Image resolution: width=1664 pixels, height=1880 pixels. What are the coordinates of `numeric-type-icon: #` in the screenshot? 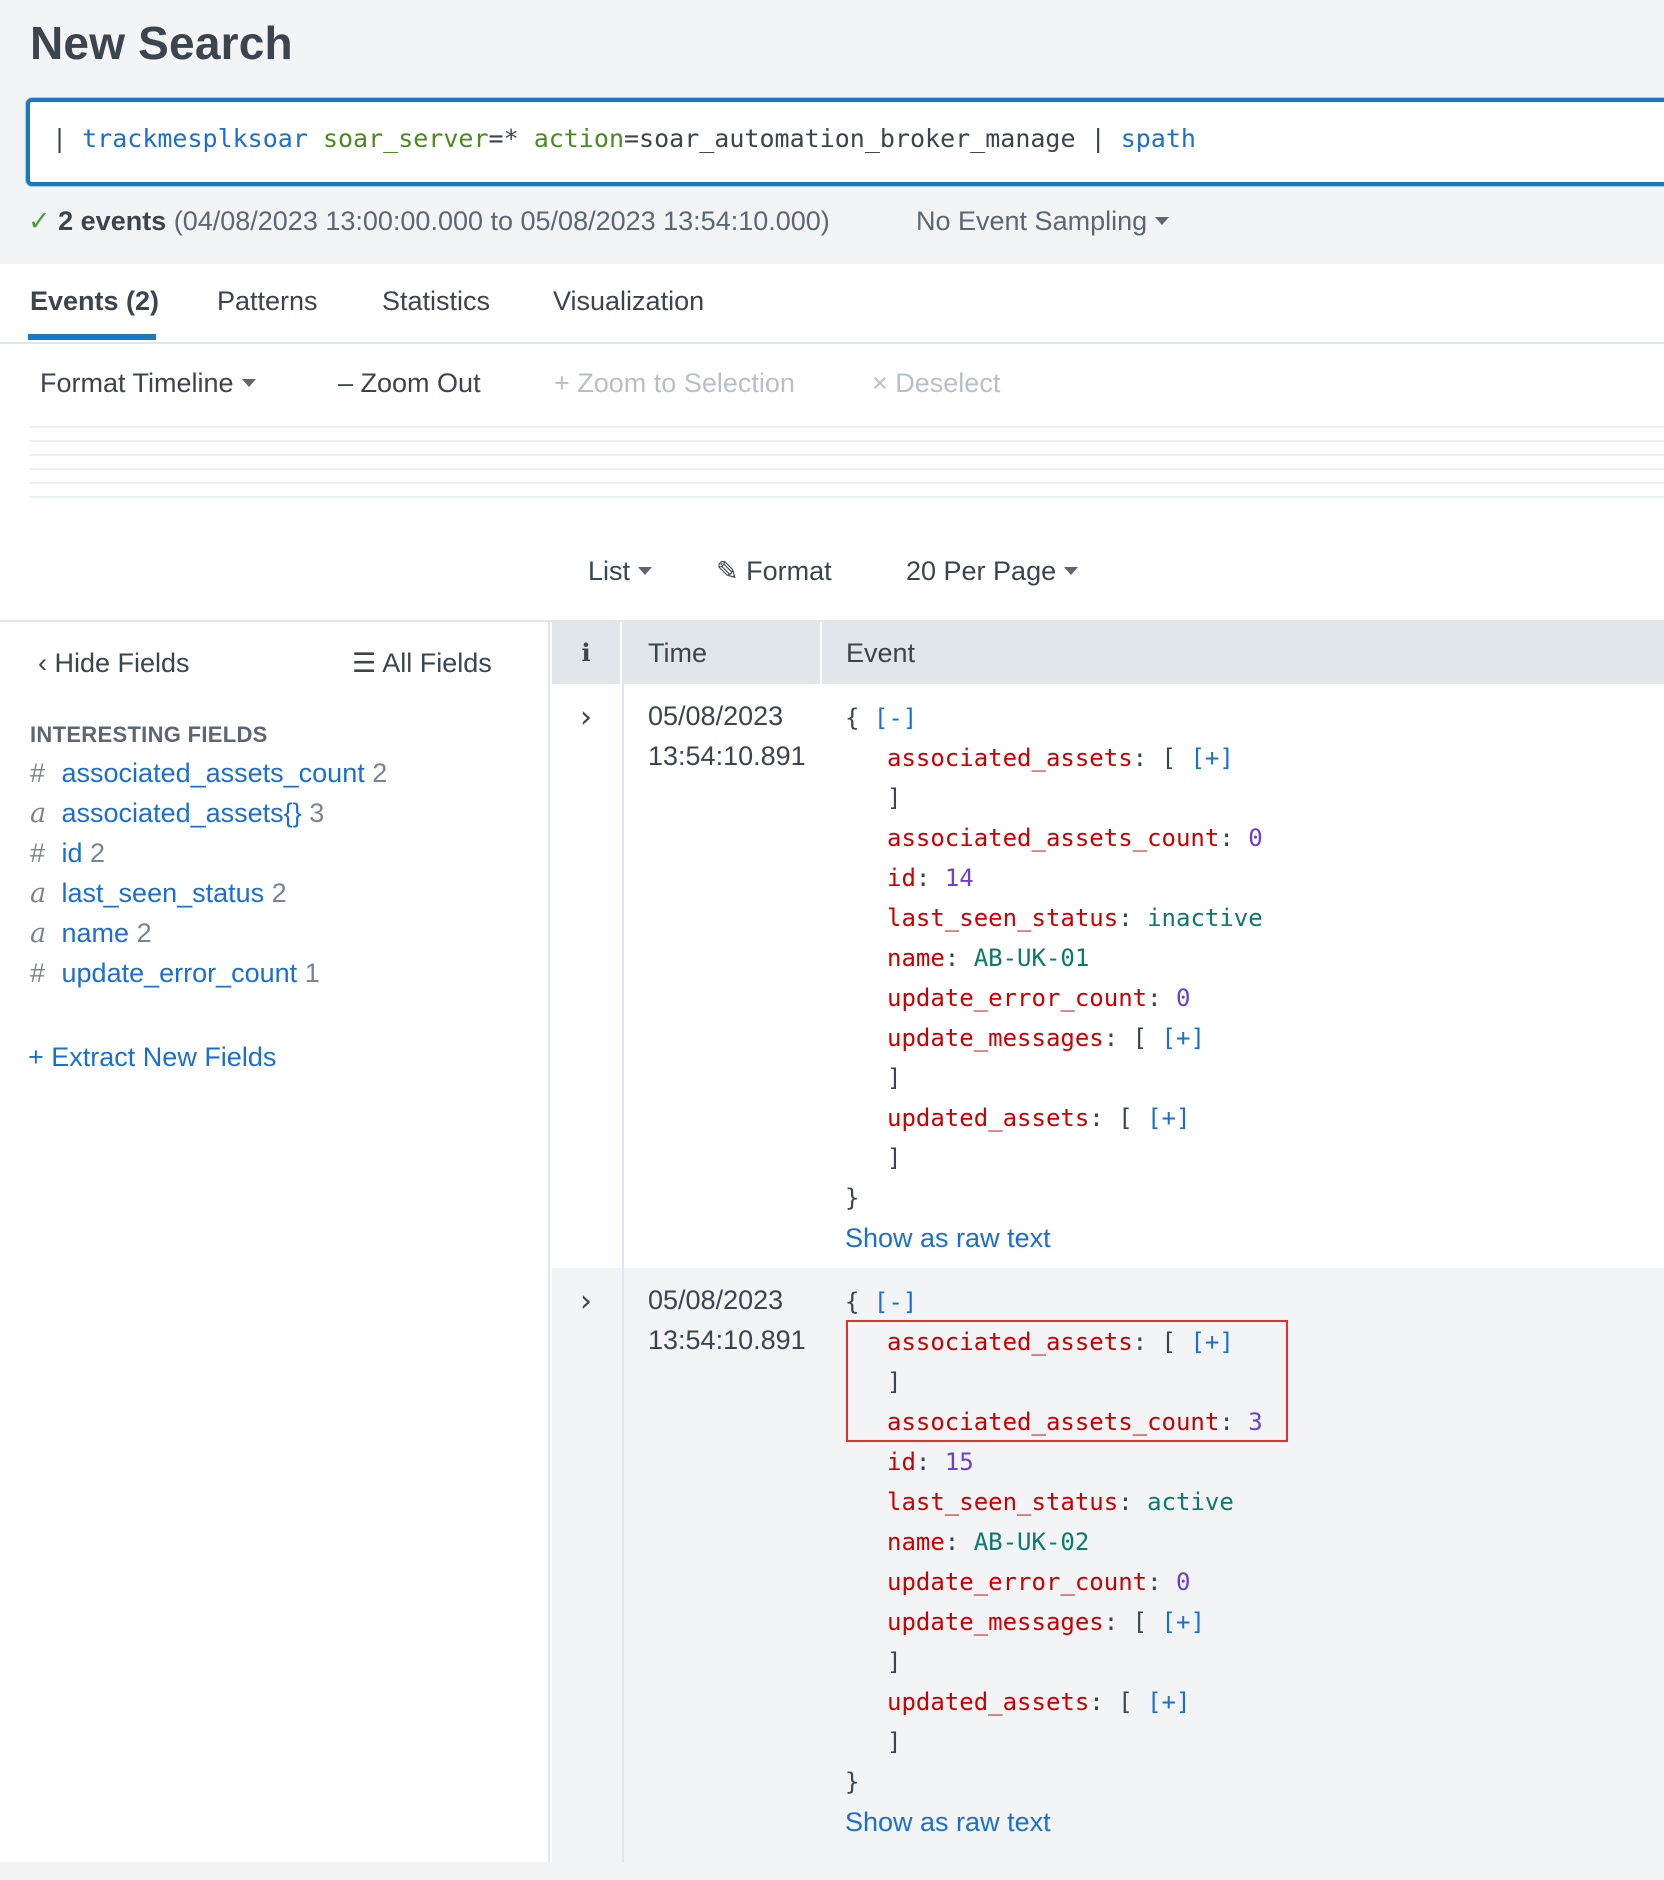 It's located at (38, 853).